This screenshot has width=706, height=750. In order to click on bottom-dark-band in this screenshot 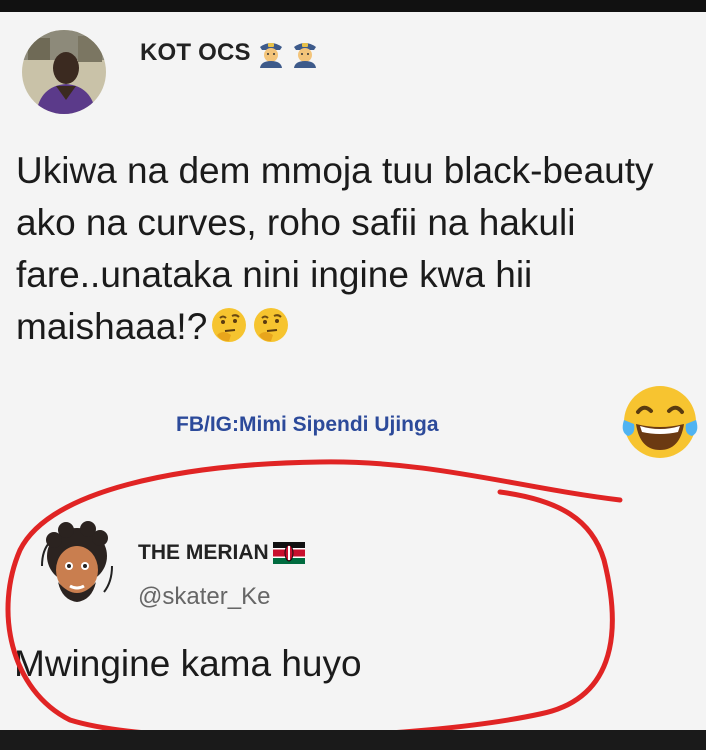, I will do `click(353, 740)`.